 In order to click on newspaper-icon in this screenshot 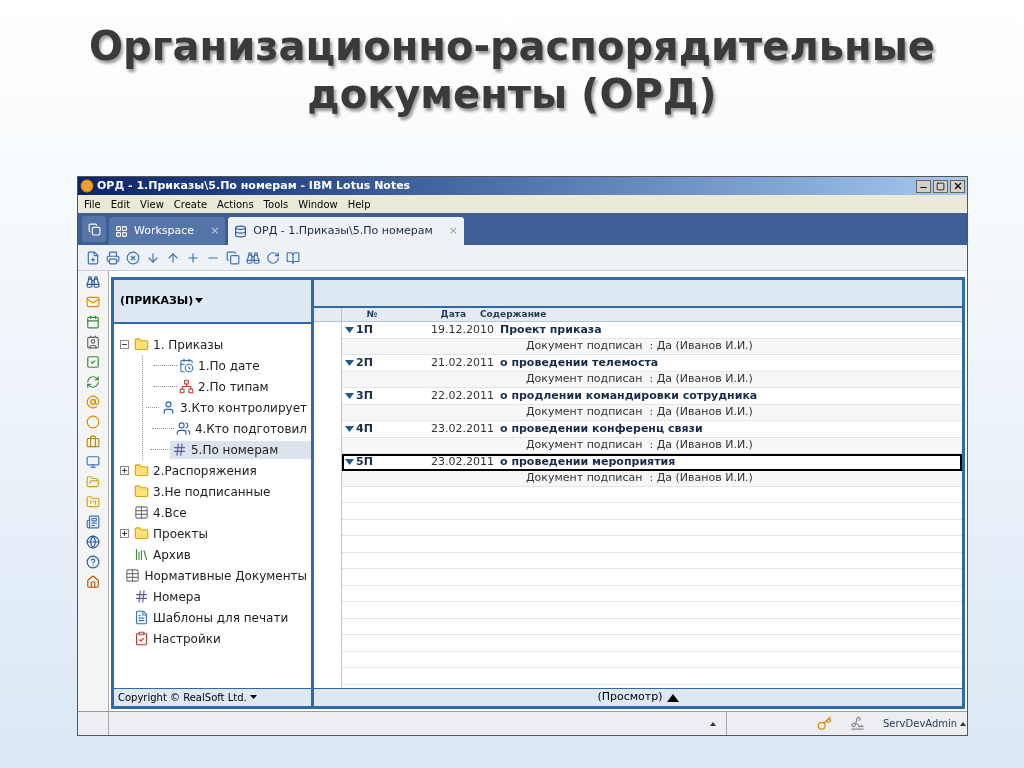, I will do `click(93, 522)`.